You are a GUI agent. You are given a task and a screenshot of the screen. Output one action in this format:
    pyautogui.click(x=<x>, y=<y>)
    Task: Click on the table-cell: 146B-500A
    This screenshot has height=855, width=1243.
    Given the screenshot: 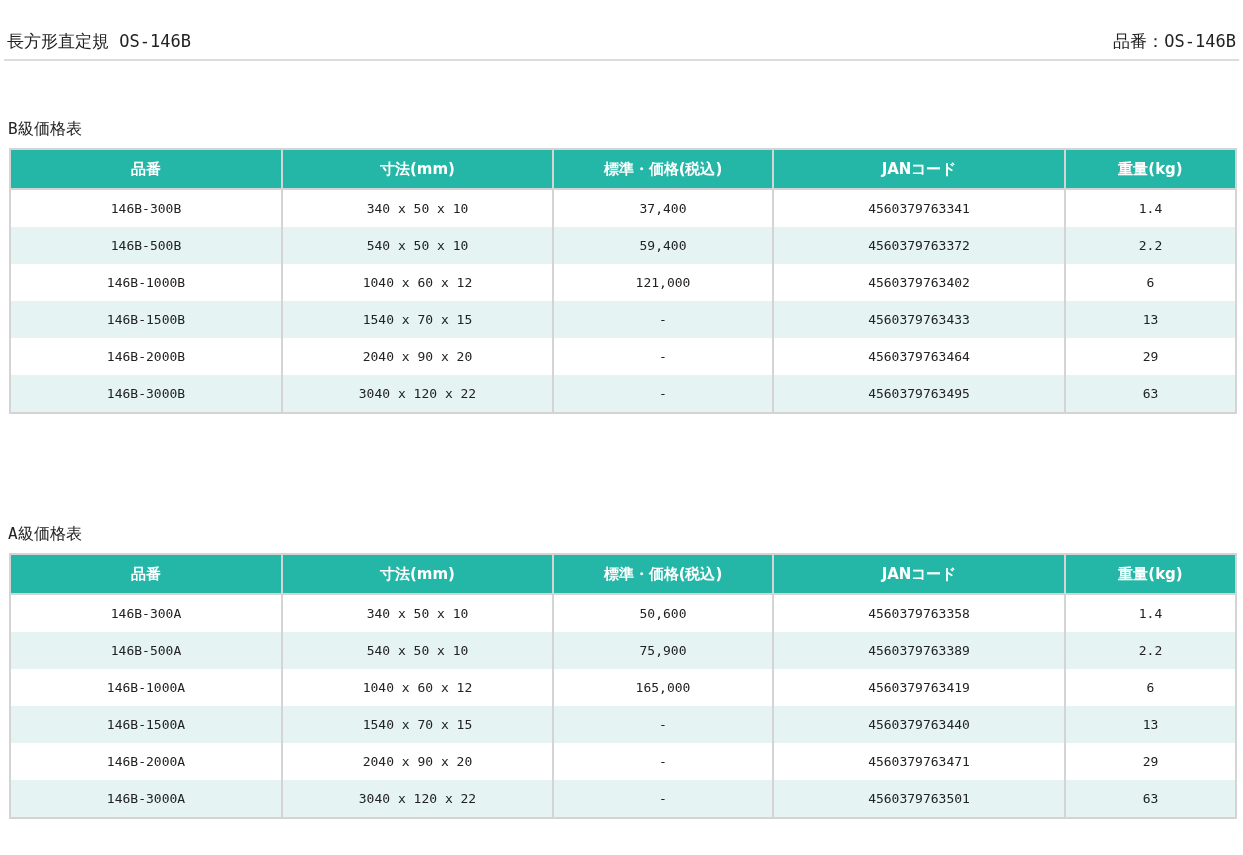 What is the action you would take?
    pyautogui.click(x=146, y=650)
    